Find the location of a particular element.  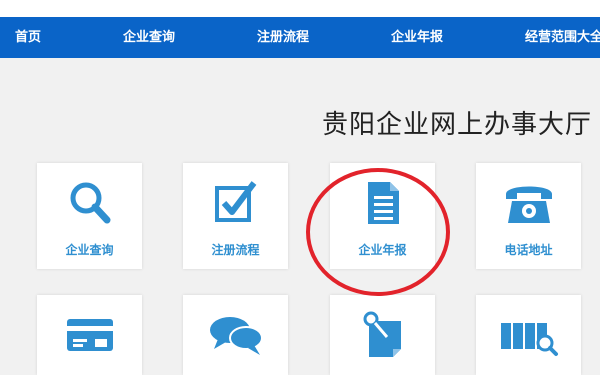

card-annual-report: 企业年报 is located at coordinates (382, 216).